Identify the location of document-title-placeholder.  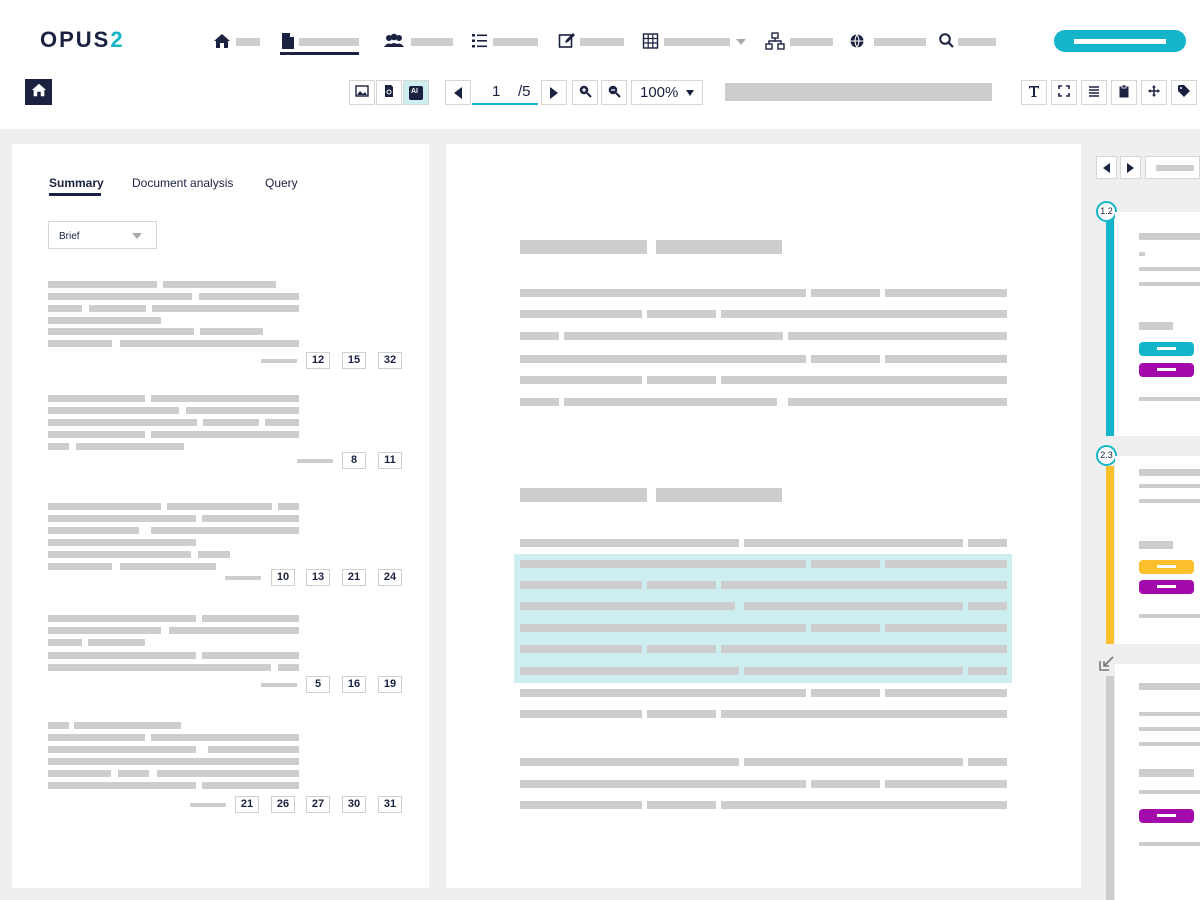
(858, 92).